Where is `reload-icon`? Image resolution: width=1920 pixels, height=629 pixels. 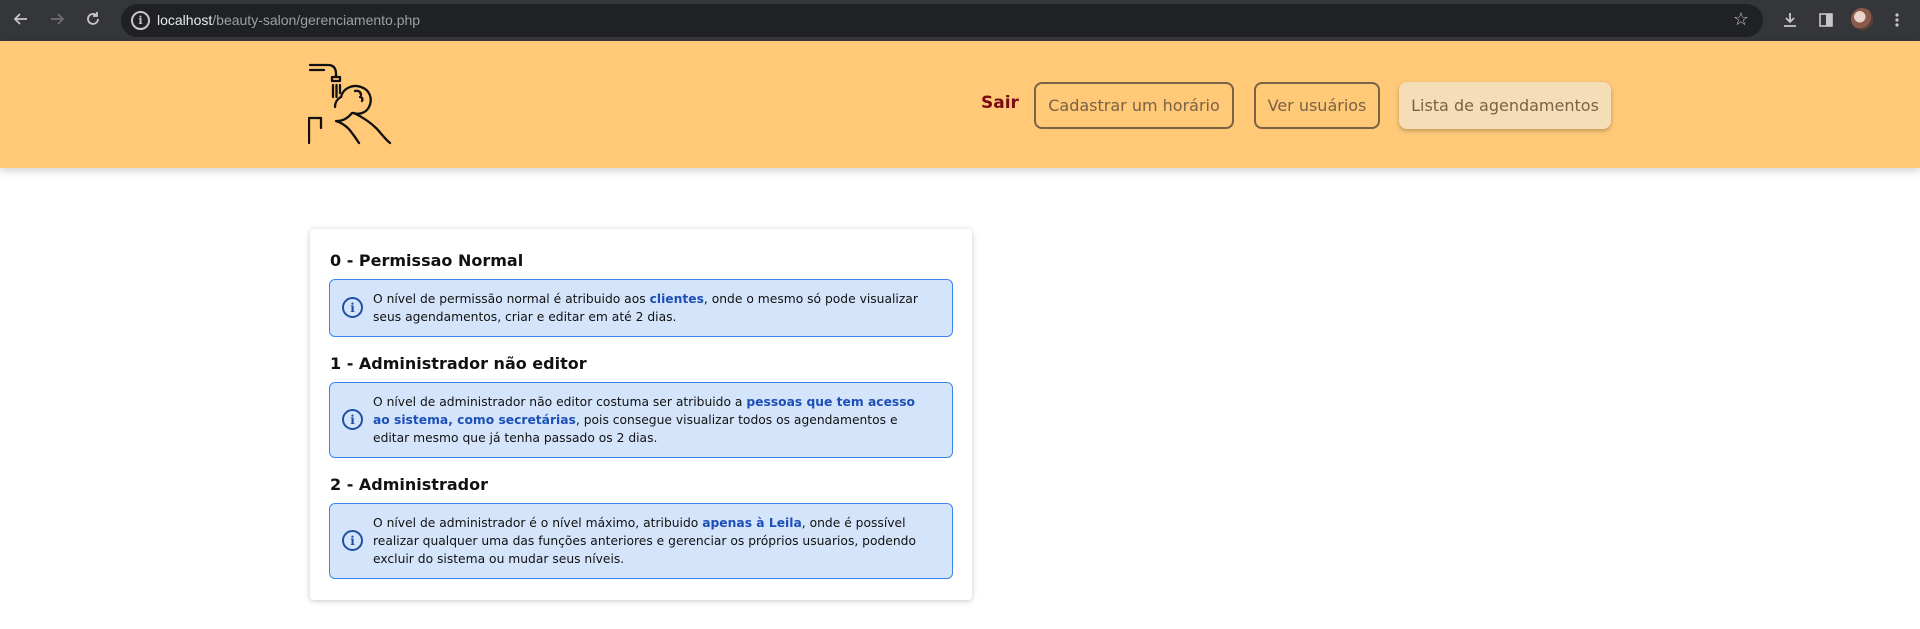 reload-icon is located at coordinates (93, 19).